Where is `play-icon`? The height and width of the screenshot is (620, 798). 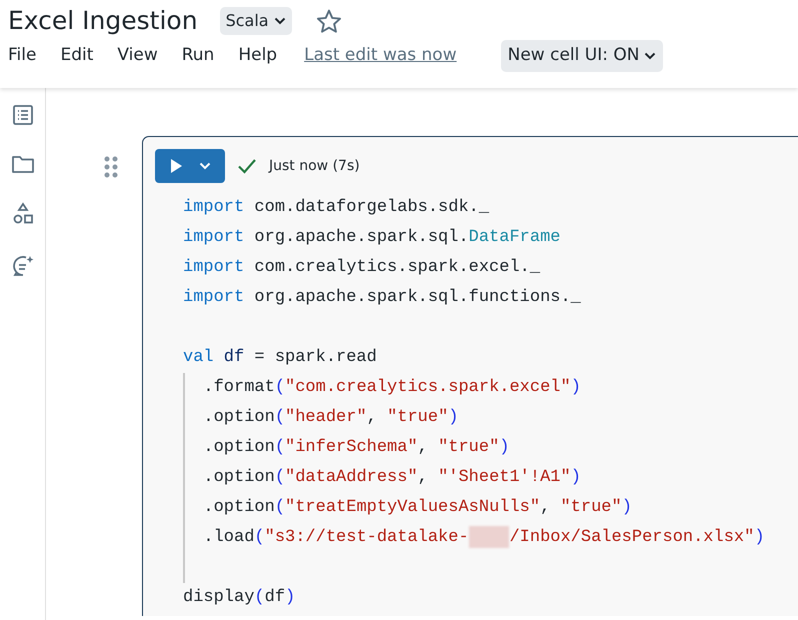 play-icon is located at coordinates (176, 166).